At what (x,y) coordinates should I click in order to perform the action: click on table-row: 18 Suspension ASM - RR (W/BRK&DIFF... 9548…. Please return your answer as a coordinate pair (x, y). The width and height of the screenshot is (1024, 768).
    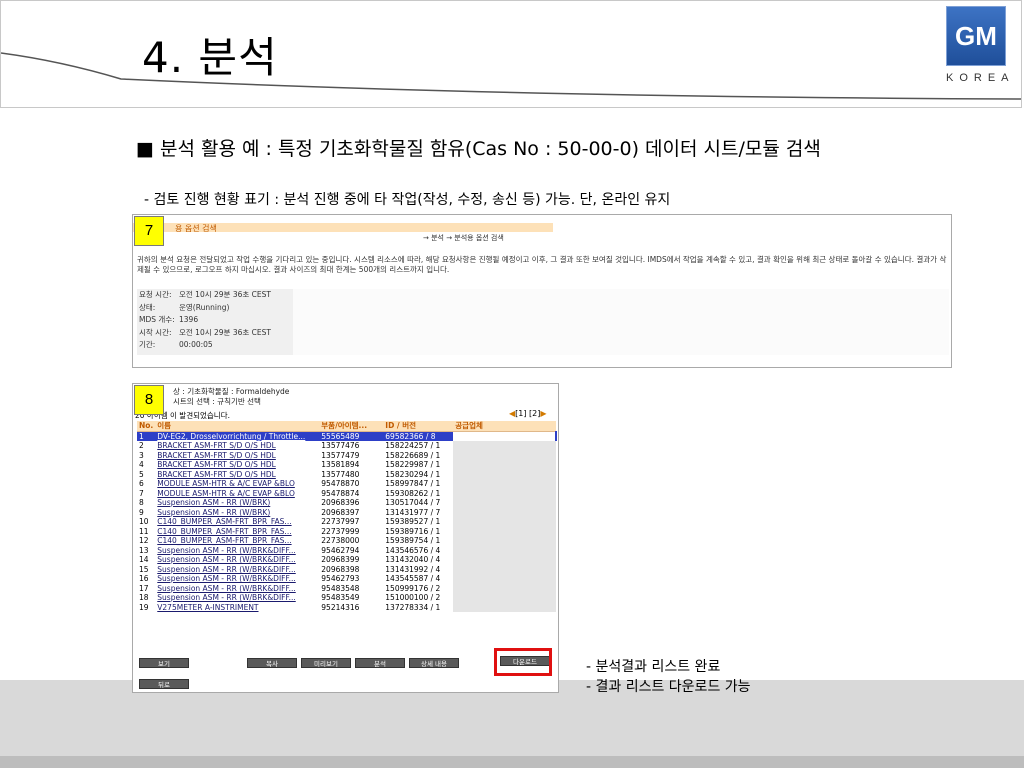
    Looking at the image, I should click on (346, 598).